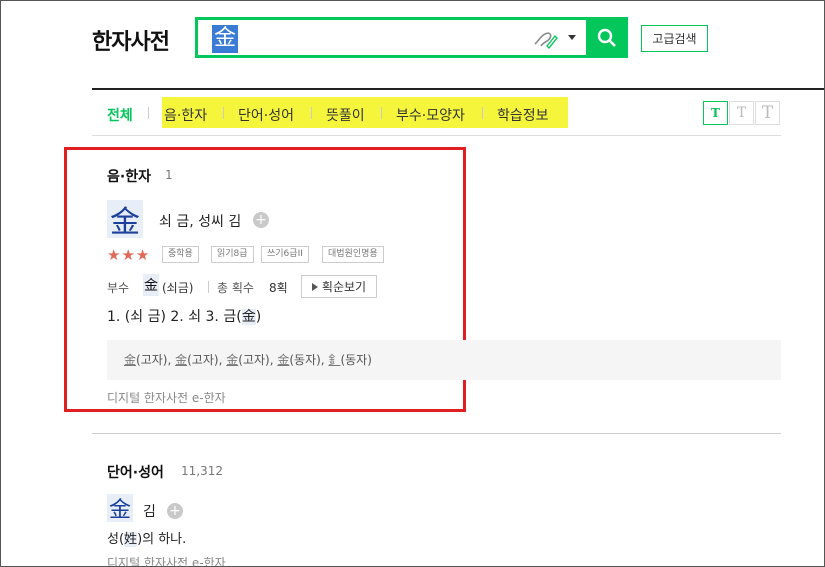  Describe the element at coordinates (353, 254) in the screenshot. I see `level-badge: 대법원인명용` at that location.